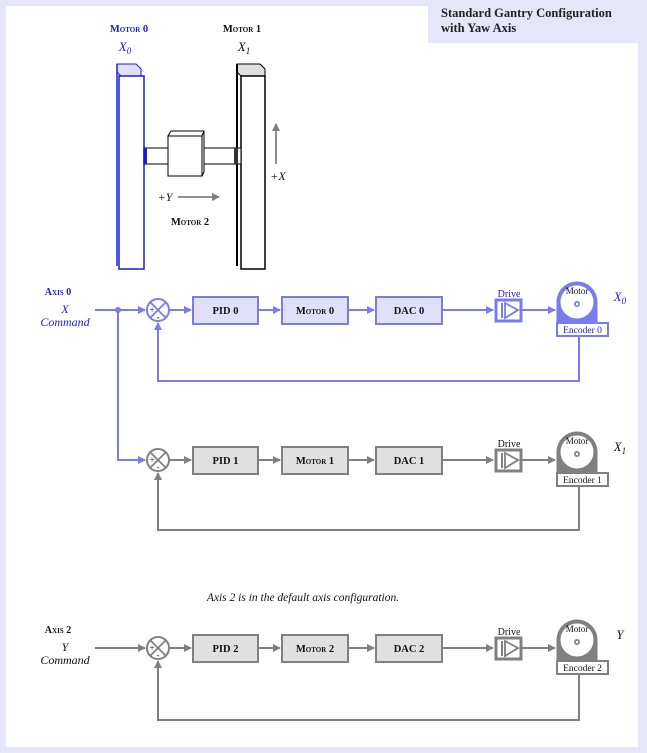  I want to click on motor2-carriage, so click(186, 153).